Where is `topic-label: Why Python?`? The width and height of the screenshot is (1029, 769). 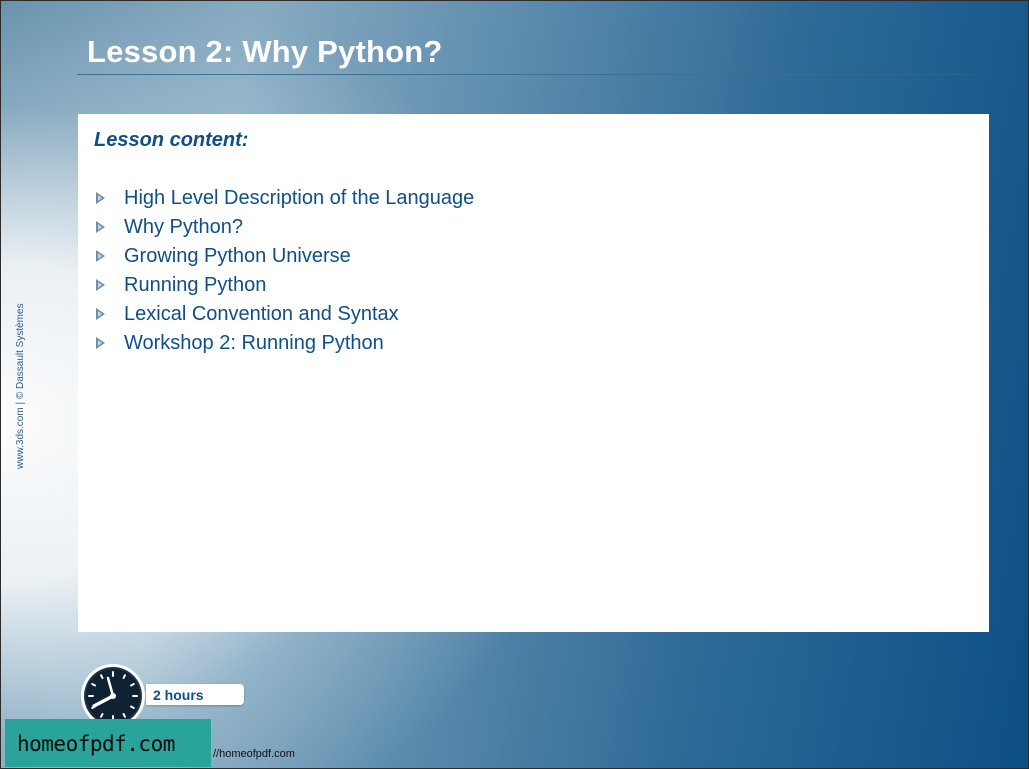
topic-label: Why Python? is located at coordinates (183, 227).